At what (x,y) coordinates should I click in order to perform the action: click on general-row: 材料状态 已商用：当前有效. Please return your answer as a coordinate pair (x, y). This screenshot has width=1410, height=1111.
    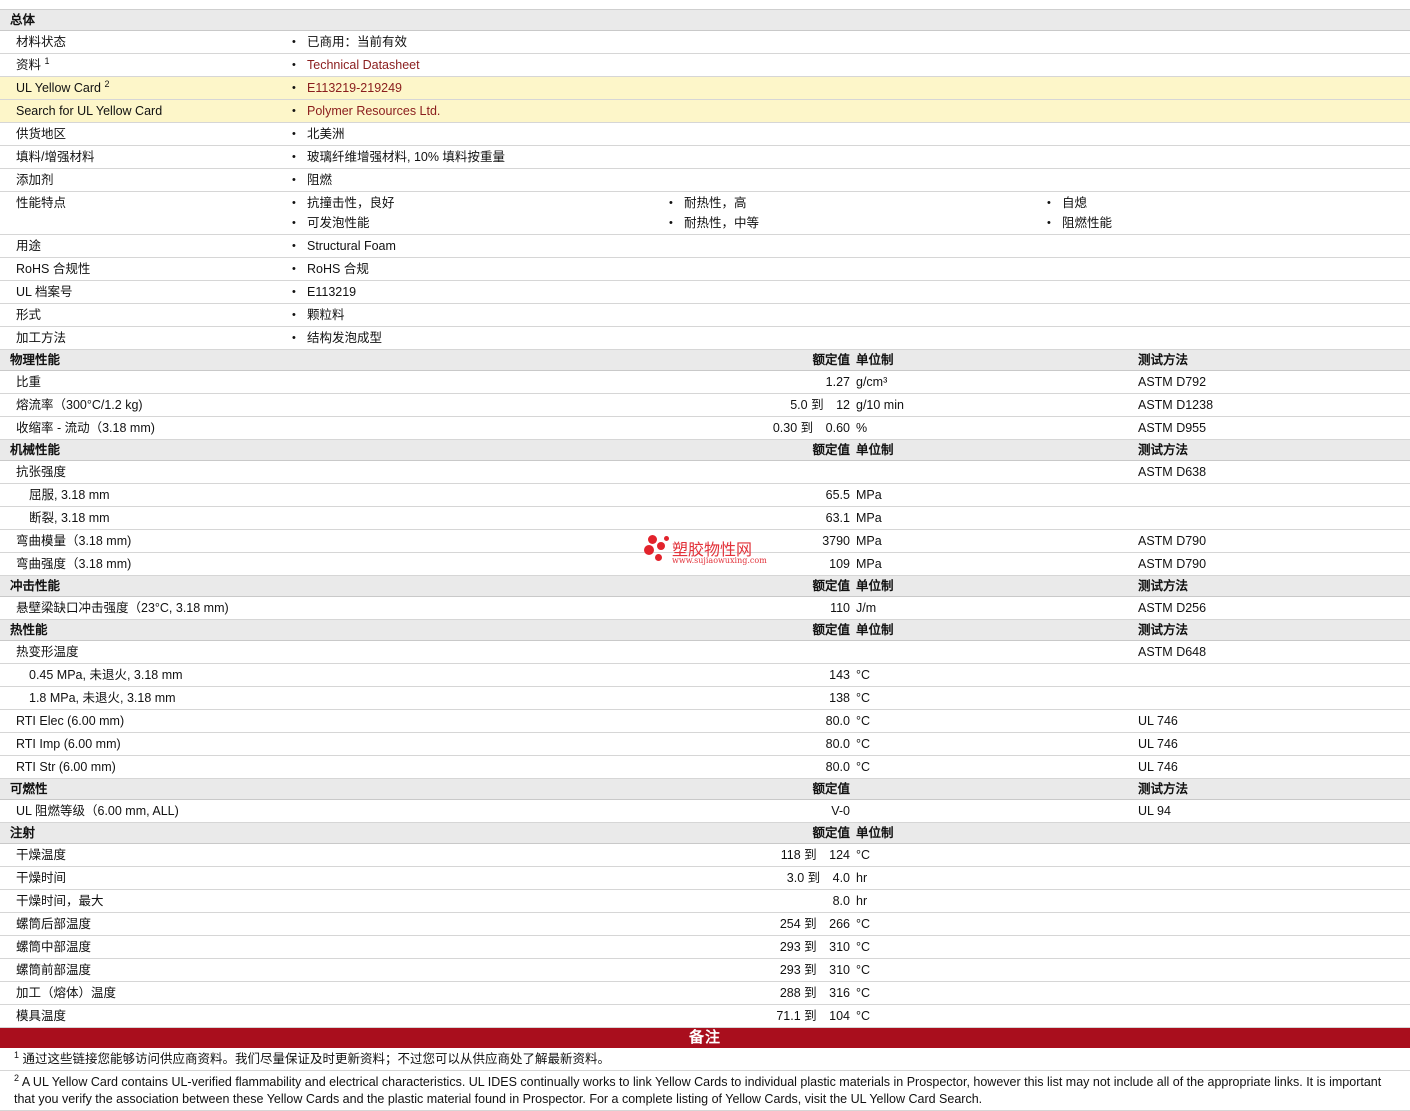
    Looking at the image, I should click on (705, 42).